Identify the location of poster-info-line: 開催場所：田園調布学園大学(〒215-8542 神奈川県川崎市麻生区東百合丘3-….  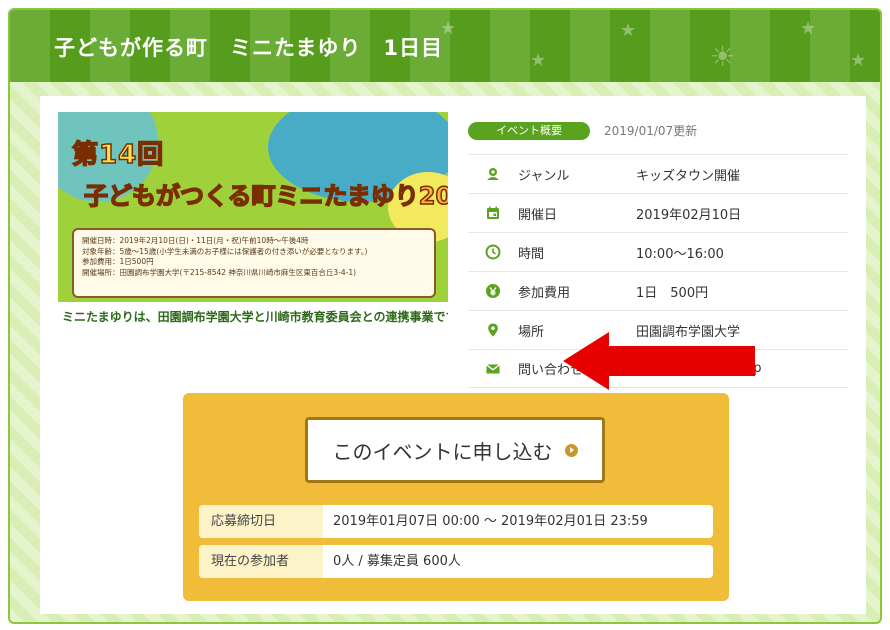
(219, 272).